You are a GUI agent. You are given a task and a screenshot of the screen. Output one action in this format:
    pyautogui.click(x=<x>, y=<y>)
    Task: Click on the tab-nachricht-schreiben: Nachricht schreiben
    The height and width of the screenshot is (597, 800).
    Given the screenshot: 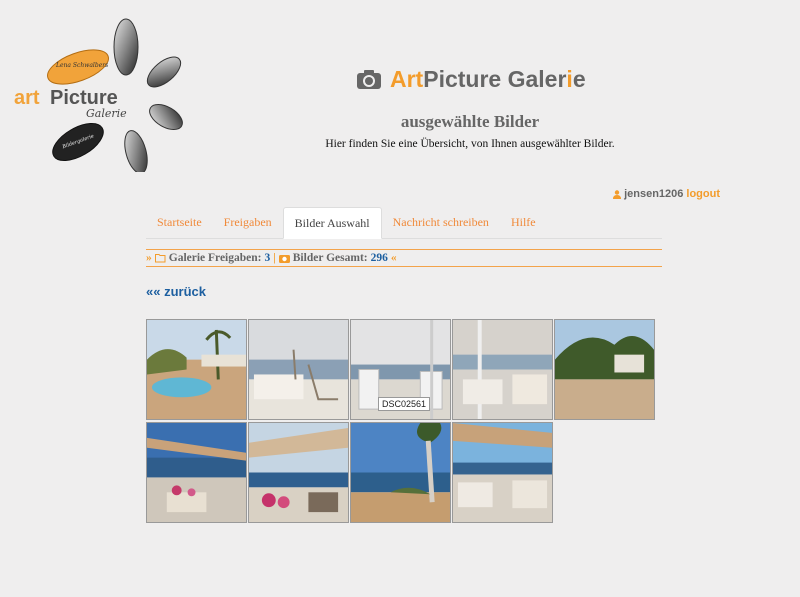 What is the action you would take?
    pyautogui.click(x=441, y=222)
    